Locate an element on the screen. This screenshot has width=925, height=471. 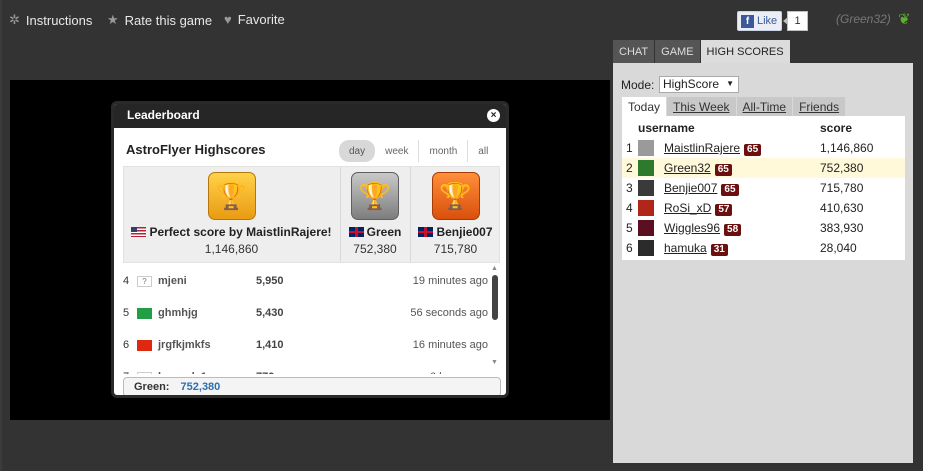
period-tab-week: week is located at coordinates (397, 151).